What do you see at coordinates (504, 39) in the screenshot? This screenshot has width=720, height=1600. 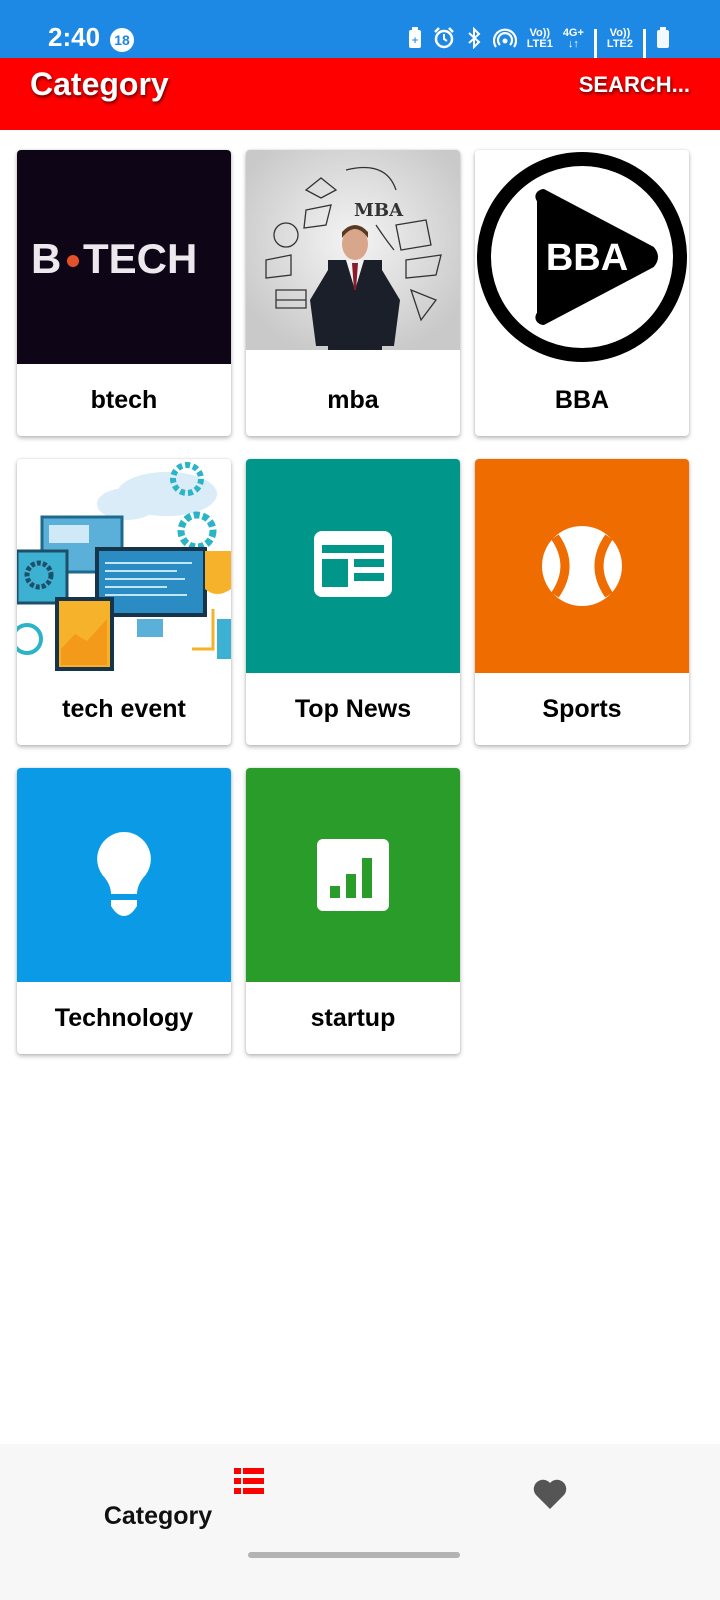 I see `hotspot-icon` at bounding box center [504, 39].